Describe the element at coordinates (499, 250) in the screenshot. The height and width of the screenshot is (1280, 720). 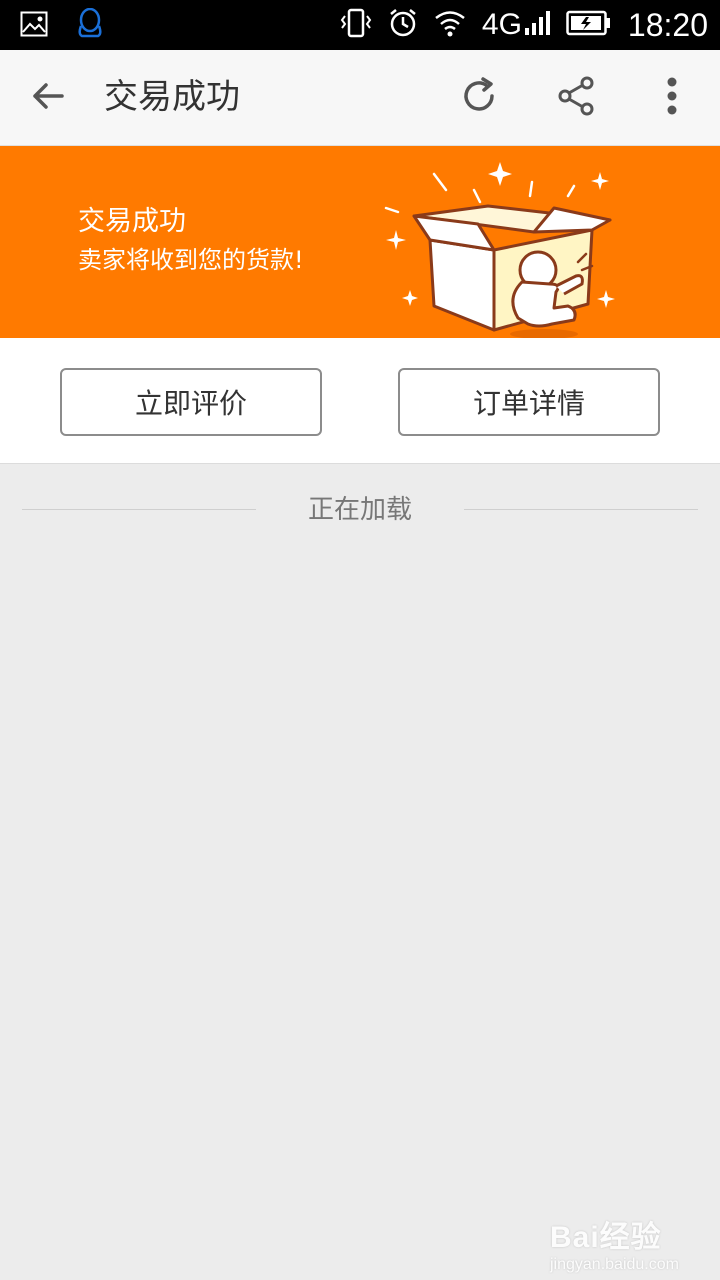
I see `open-box-illustration` at that location.